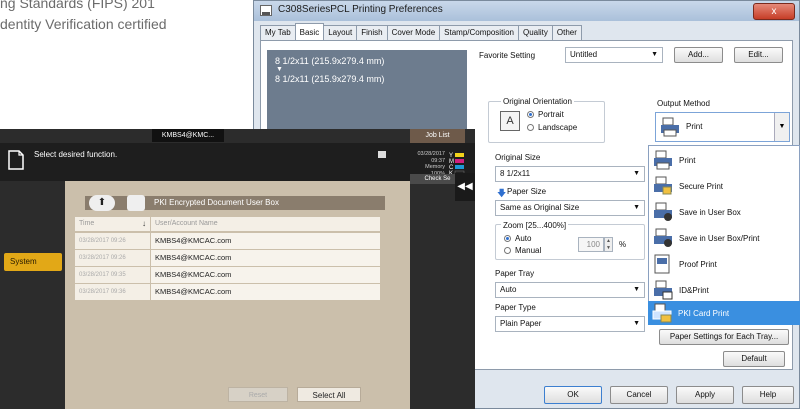 Image resolution: width=800 pixels, height=409 pixels. I want to click on output-option-label: Save in User Box/Print, so click(719, 238).